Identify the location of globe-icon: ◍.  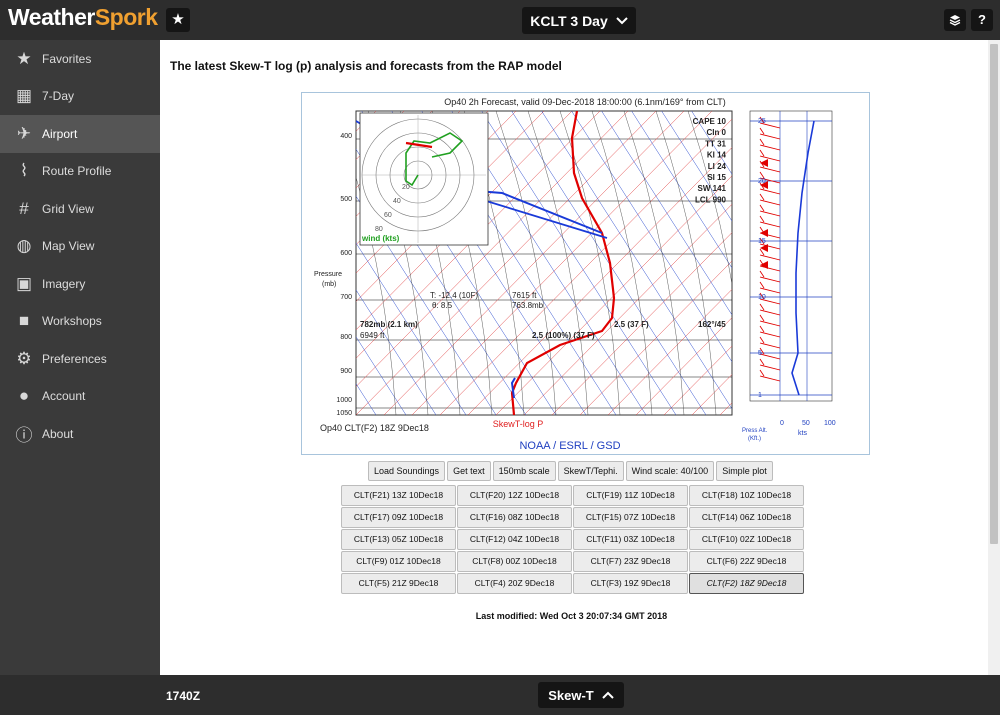
(24, 246).